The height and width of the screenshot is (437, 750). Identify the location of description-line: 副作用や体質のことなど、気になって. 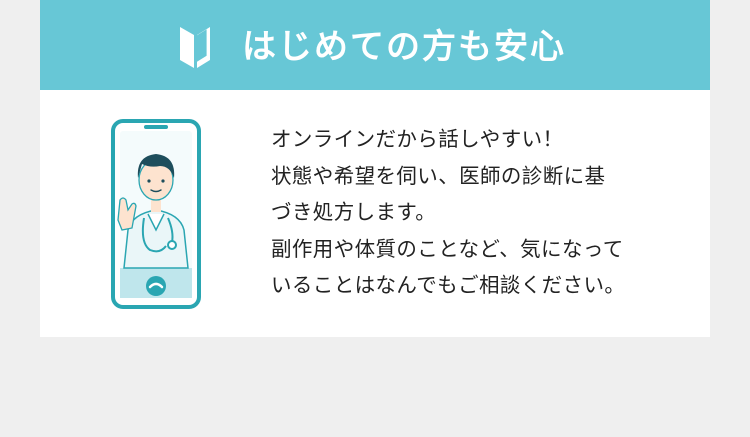
(447, 248).